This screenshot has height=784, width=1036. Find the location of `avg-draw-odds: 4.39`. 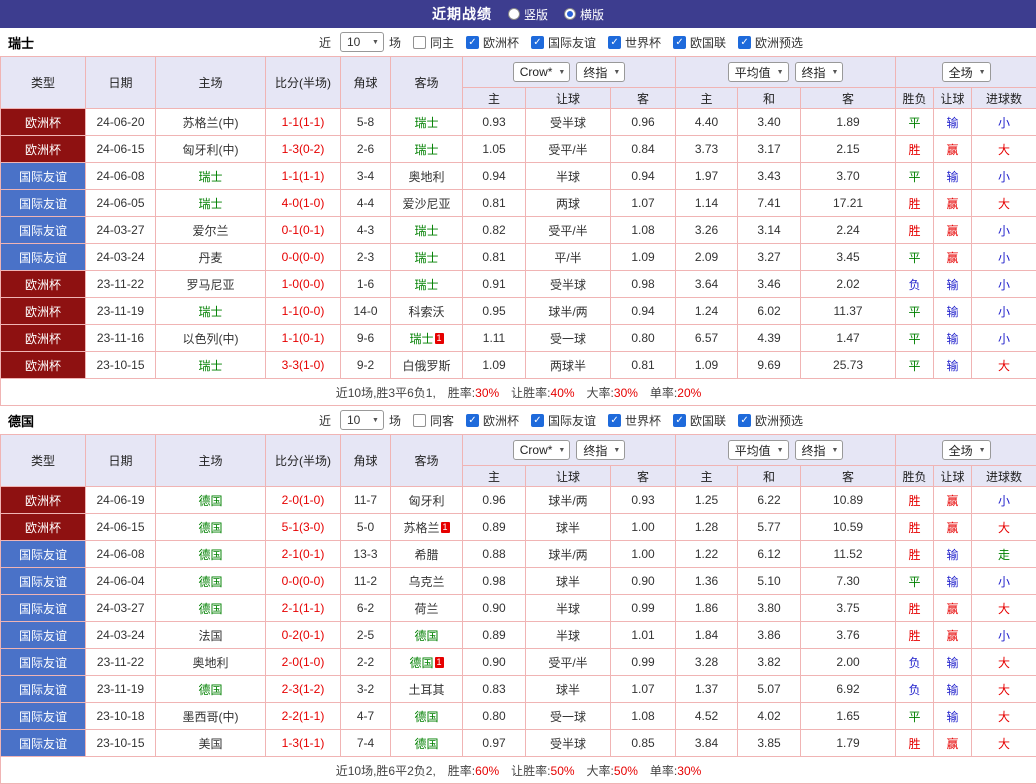

avg-draw-odds: 4.39 is located at coordinates (769, 338).